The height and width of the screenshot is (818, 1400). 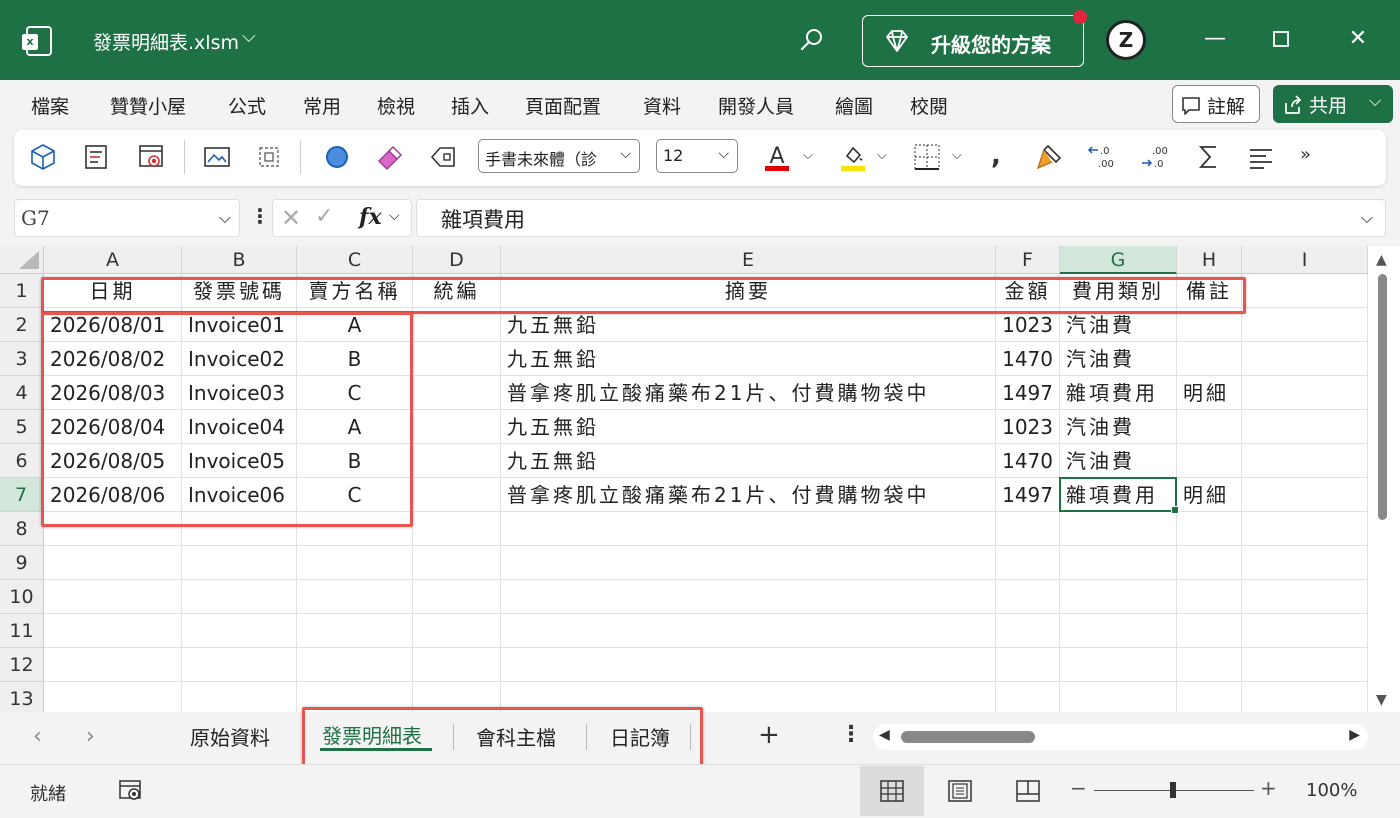 I want to click on page-break-view-button, so click(x=1028, y=791).